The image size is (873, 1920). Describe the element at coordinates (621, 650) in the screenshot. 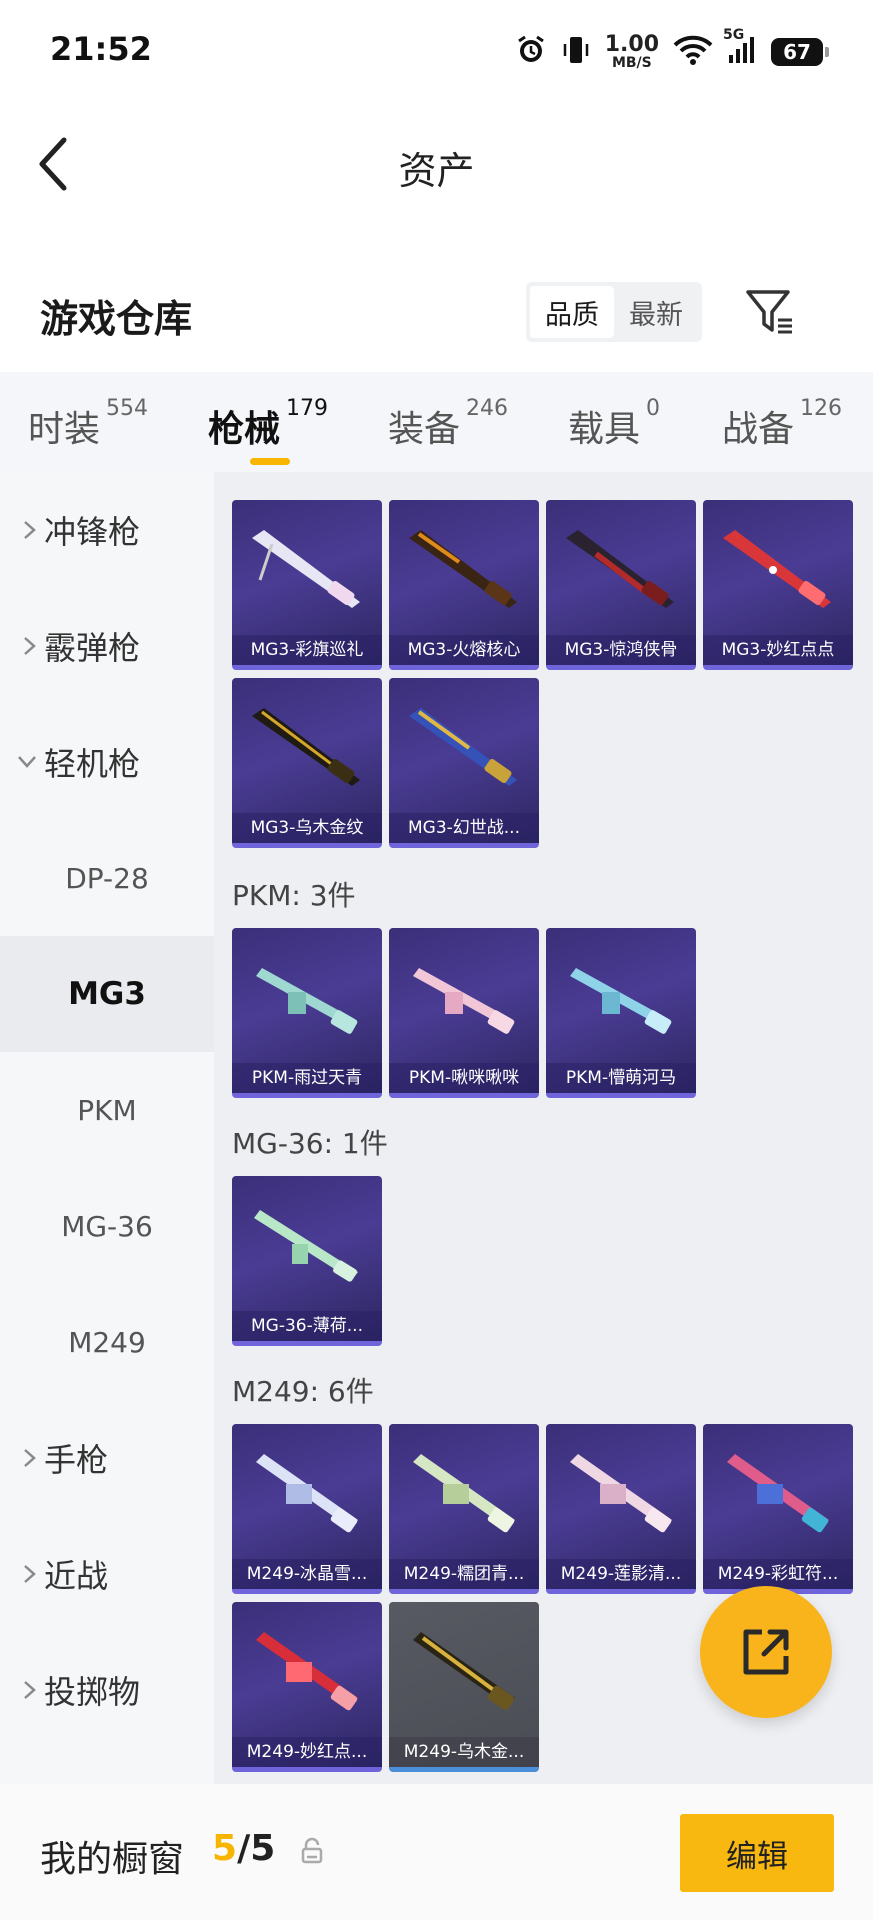

I see `skin-name: MG3-惊鸿侠骨` at that location.